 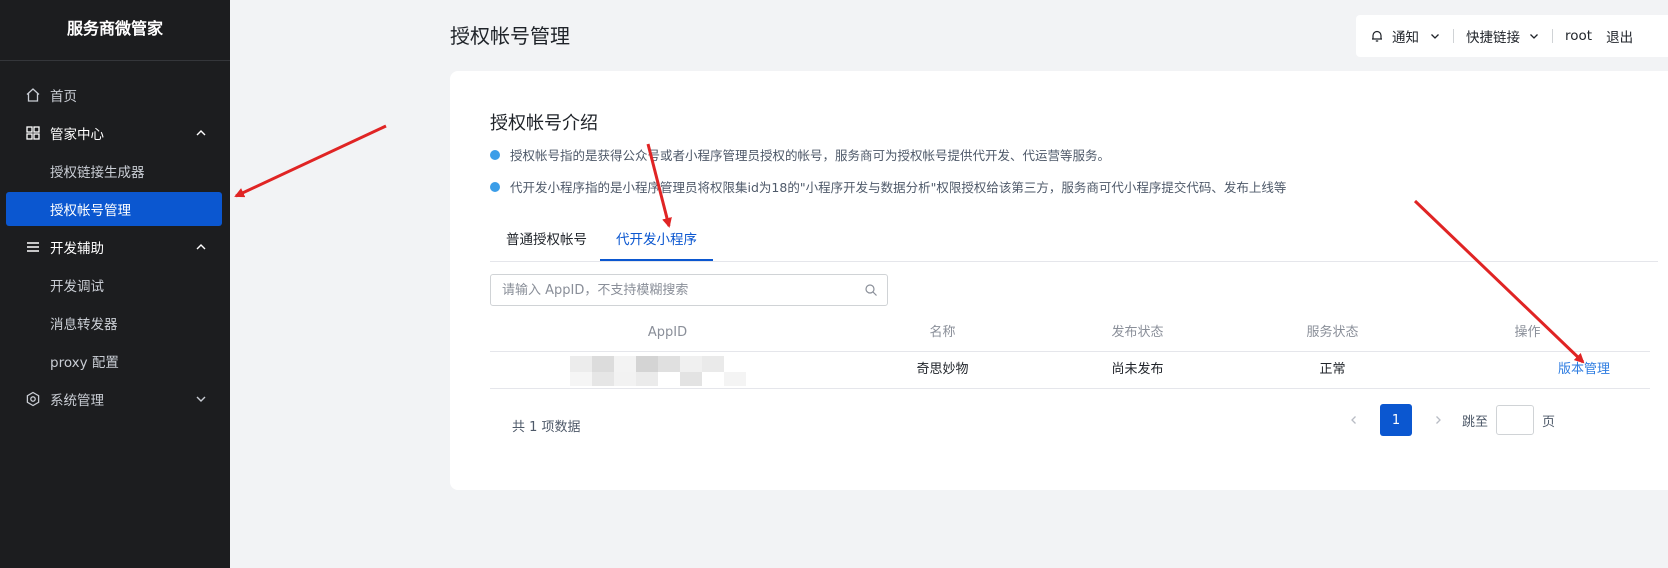 I want to click on tab-normal-auth-account: 普通授权帐号, so click(x=546, y=241).